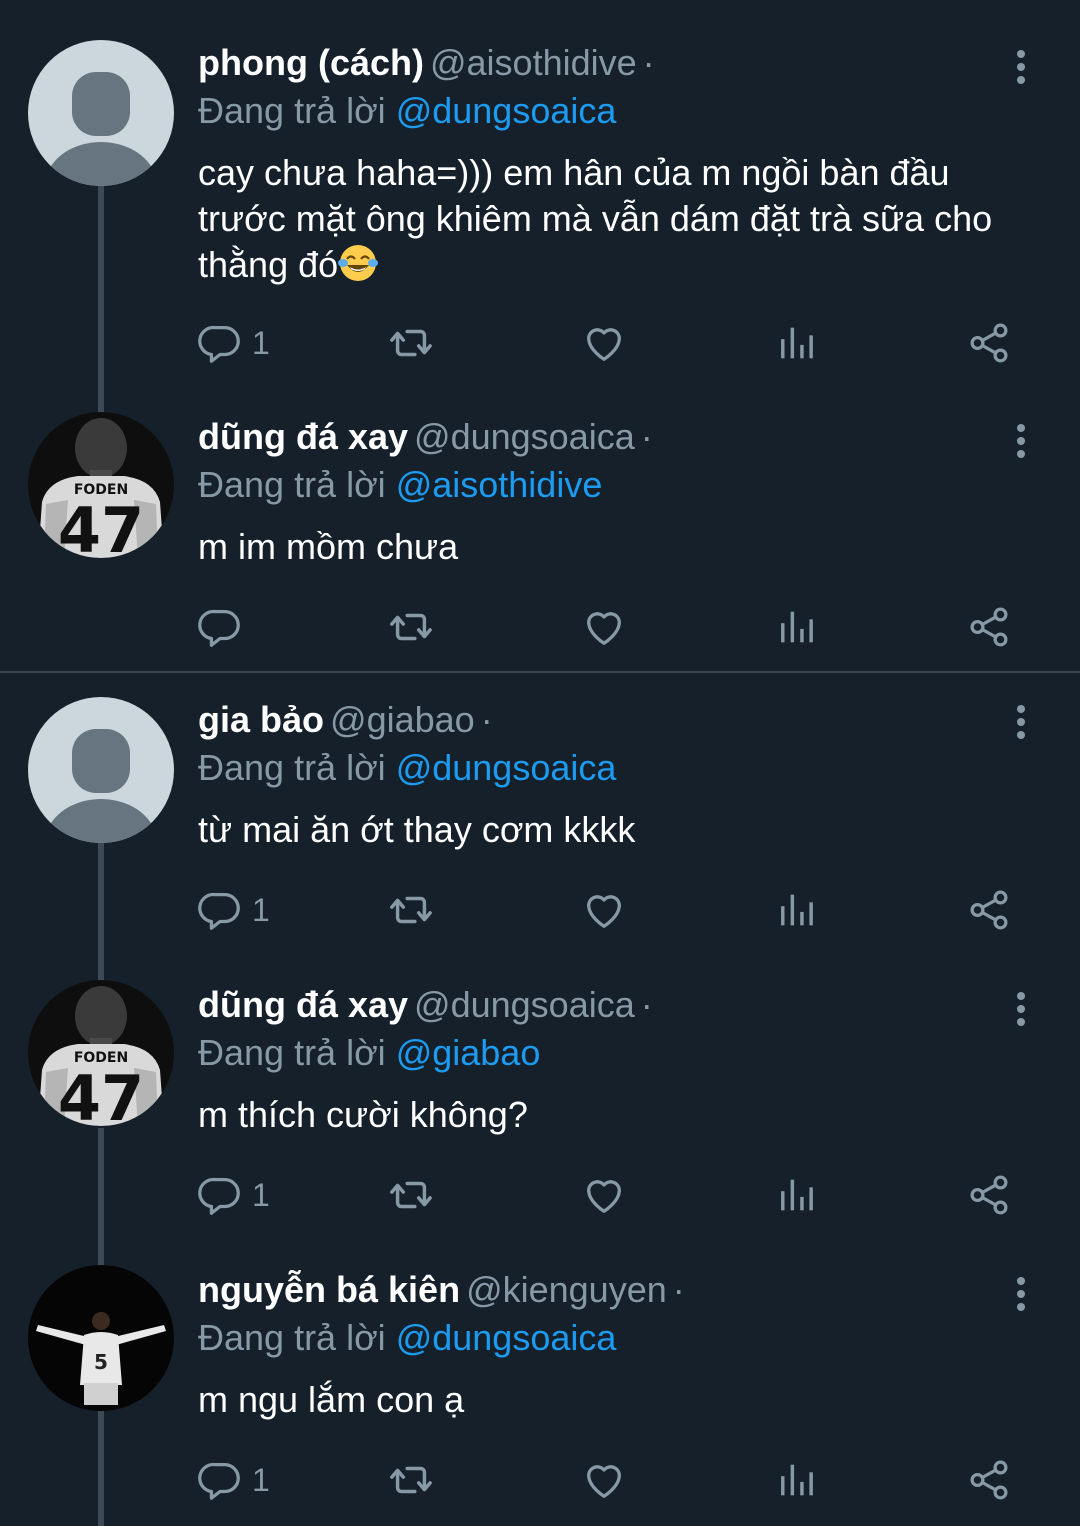 The width and height of the screenshot is (1080, 1526). I want to click on tweet-text: m im mồm chưa, so click(328, 546).